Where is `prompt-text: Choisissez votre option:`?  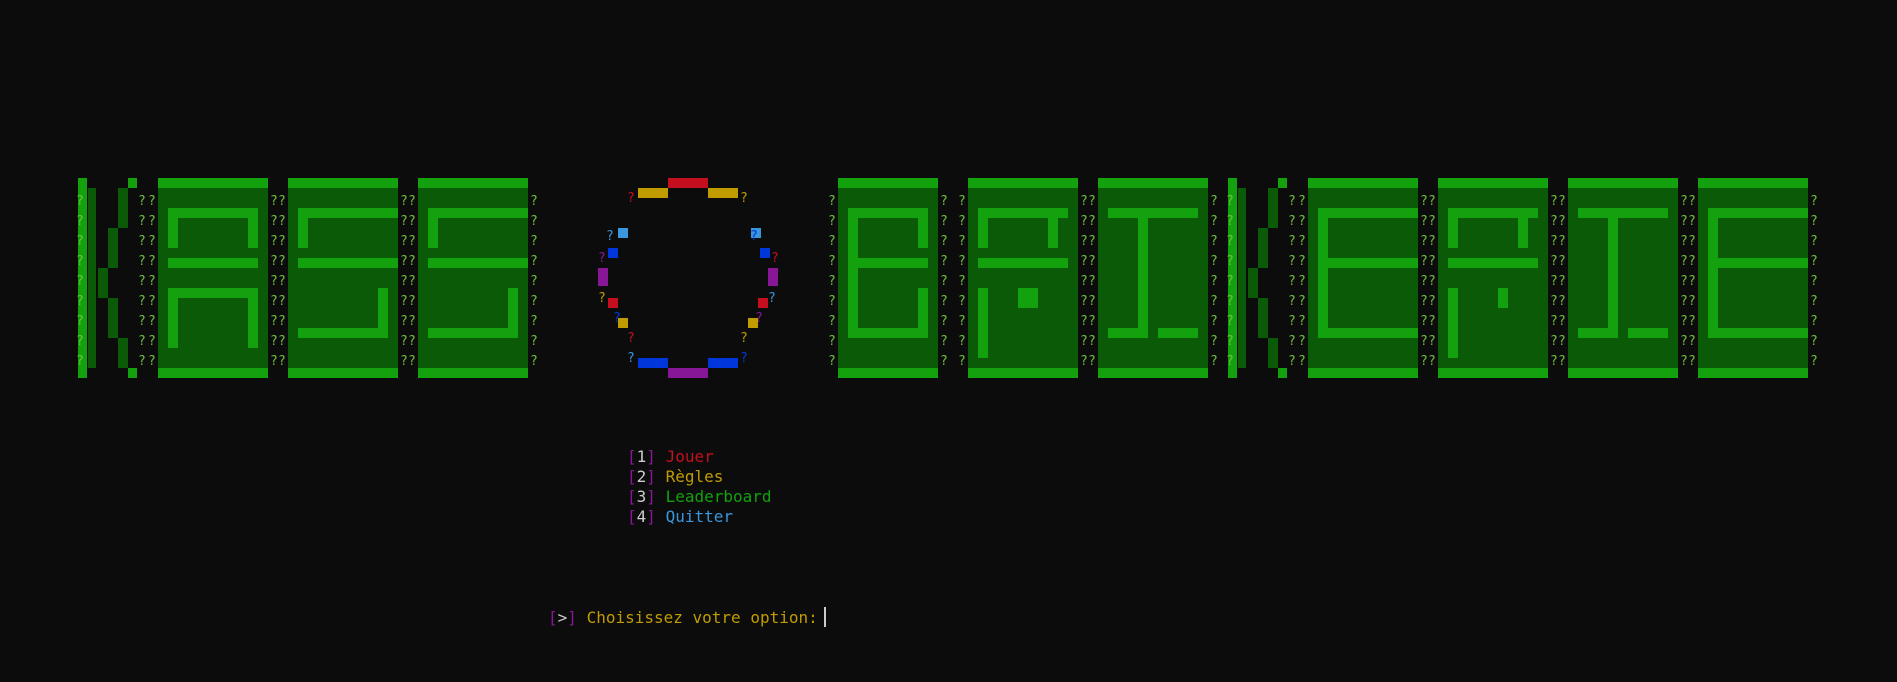 prompt-text: Choisissez votre option: is located at coordinates (702, 617).